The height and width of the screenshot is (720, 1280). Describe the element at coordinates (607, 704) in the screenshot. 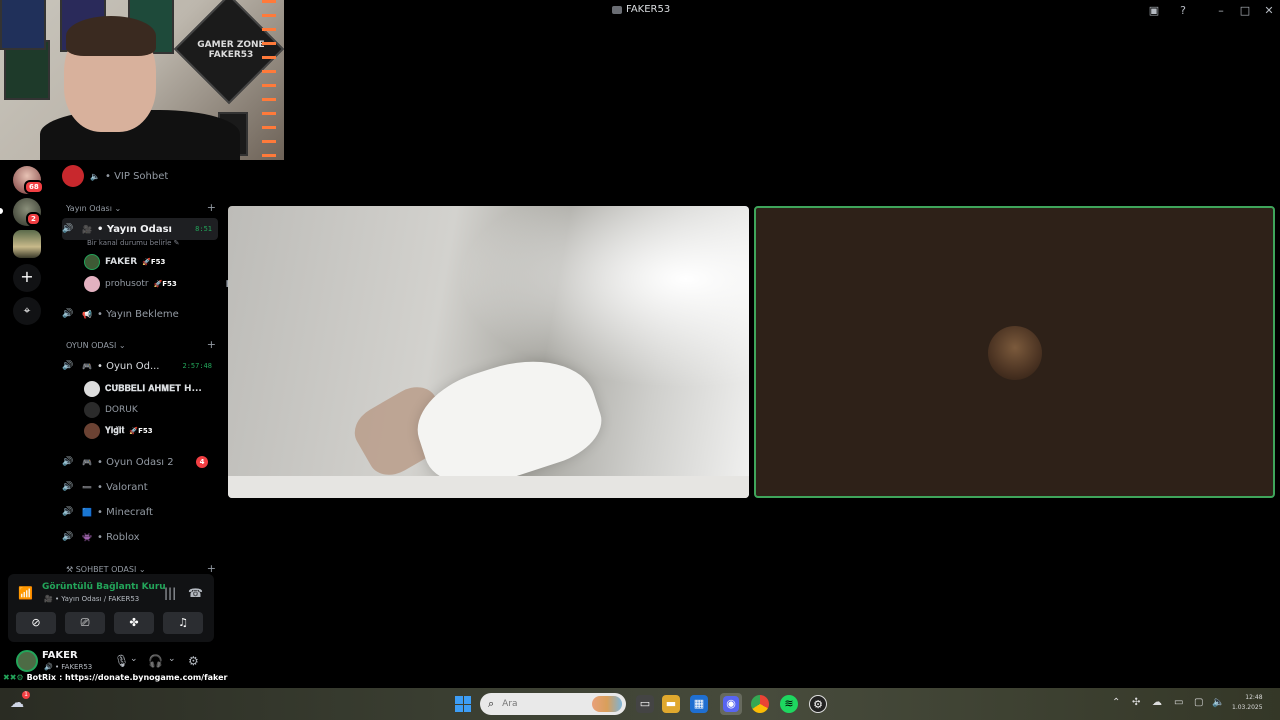

I see `search-highlight-image` at that location.